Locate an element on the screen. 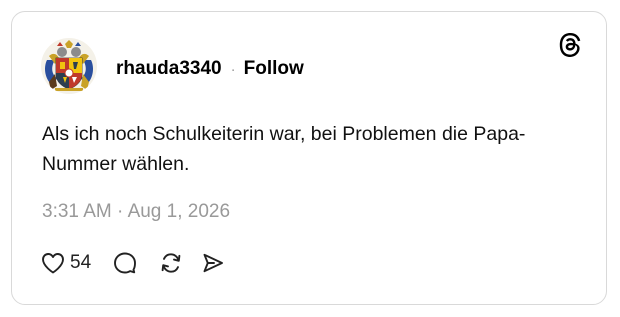 The width and height of the screenshot is (620, 317). comment-icon is located at coordinates (125, 263).